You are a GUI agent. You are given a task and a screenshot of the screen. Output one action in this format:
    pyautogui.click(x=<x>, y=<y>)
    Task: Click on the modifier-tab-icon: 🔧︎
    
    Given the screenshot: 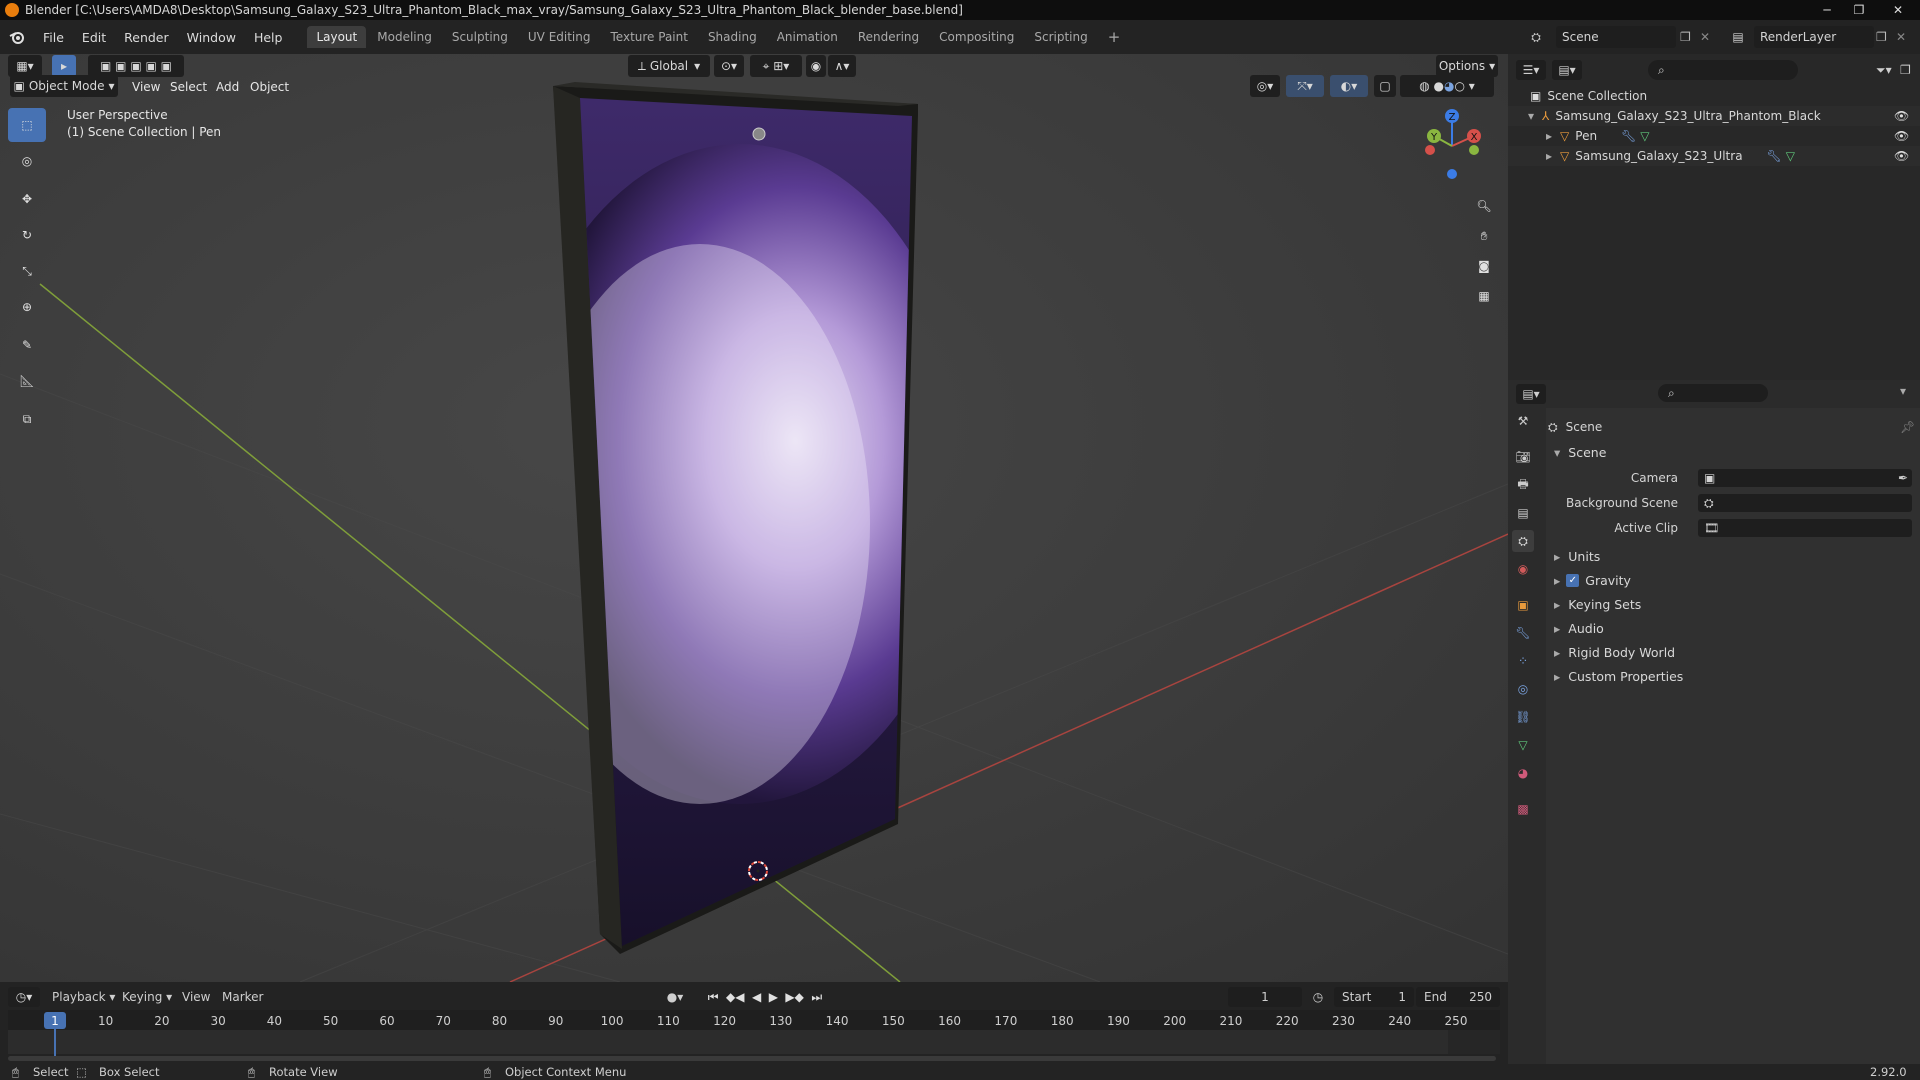 What is the action you would take?
    pyautogui.click(x=1523, y=633)
    